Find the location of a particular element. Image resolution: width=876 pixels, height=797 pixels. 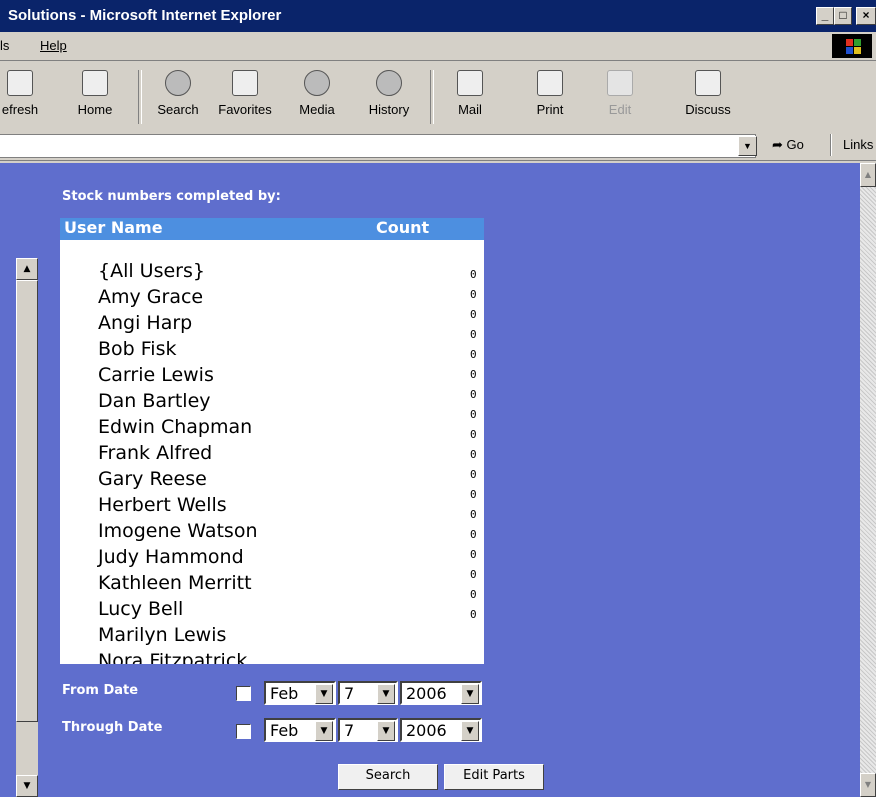

history-button: History is located at coordinates (389, 93).